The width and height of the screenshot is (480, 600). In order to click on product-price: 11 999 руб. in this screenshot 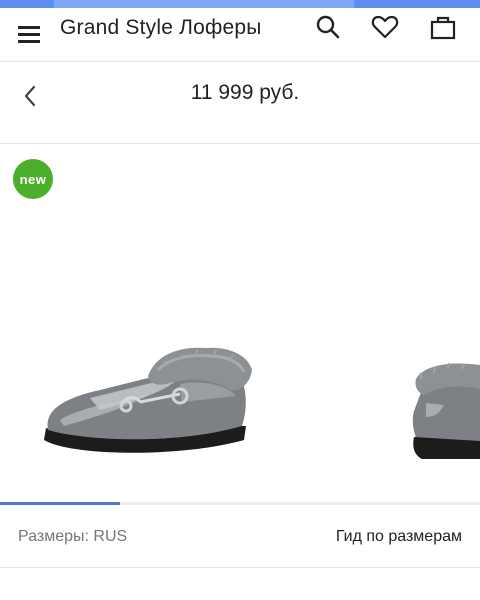, I will do `click(245, 92)`.